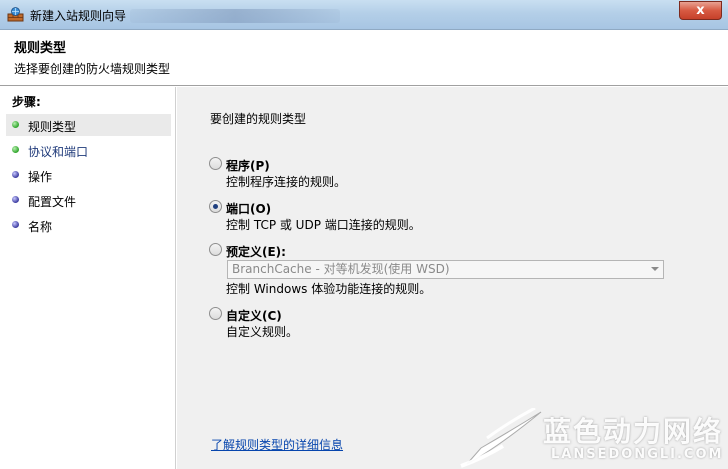 The image size is (728, 469). I want to click on help-link: 了解规则类型的详细信息, so click(277, 444).